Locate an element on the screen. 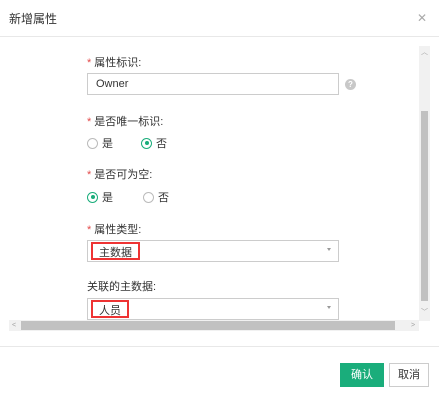 The width and height of the screenshot is (439, 396). identifier-label: * 属性标识: is located at coordinates (114, 62).